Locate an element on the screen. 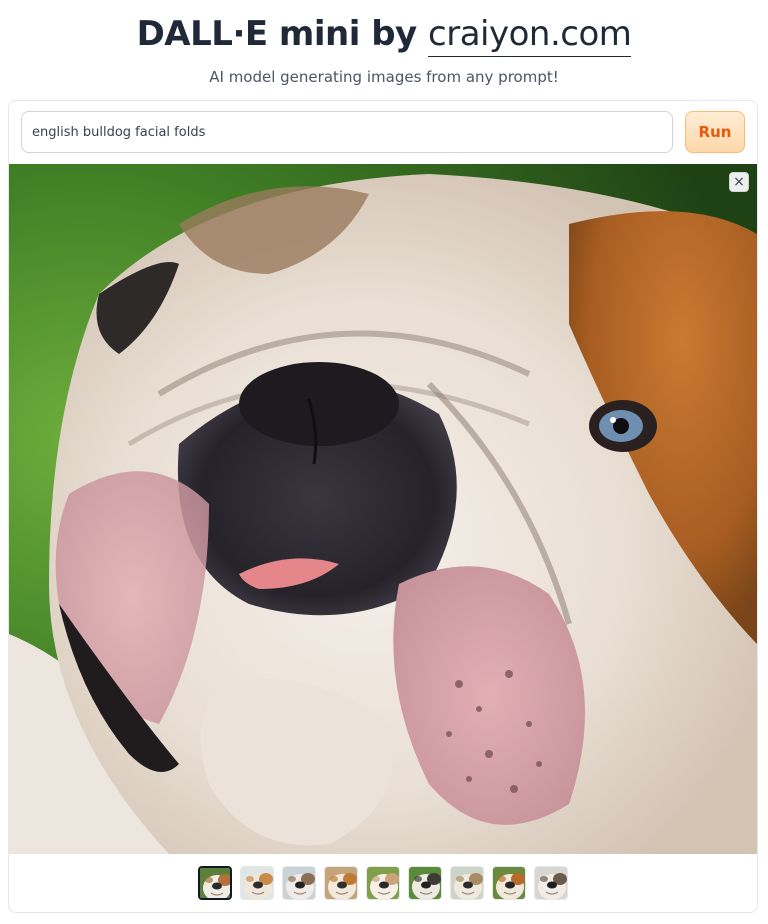 This screenshot has width=768, height=924. page-title-prefix: DALL·E mini by is located at coordinates (282, 34).